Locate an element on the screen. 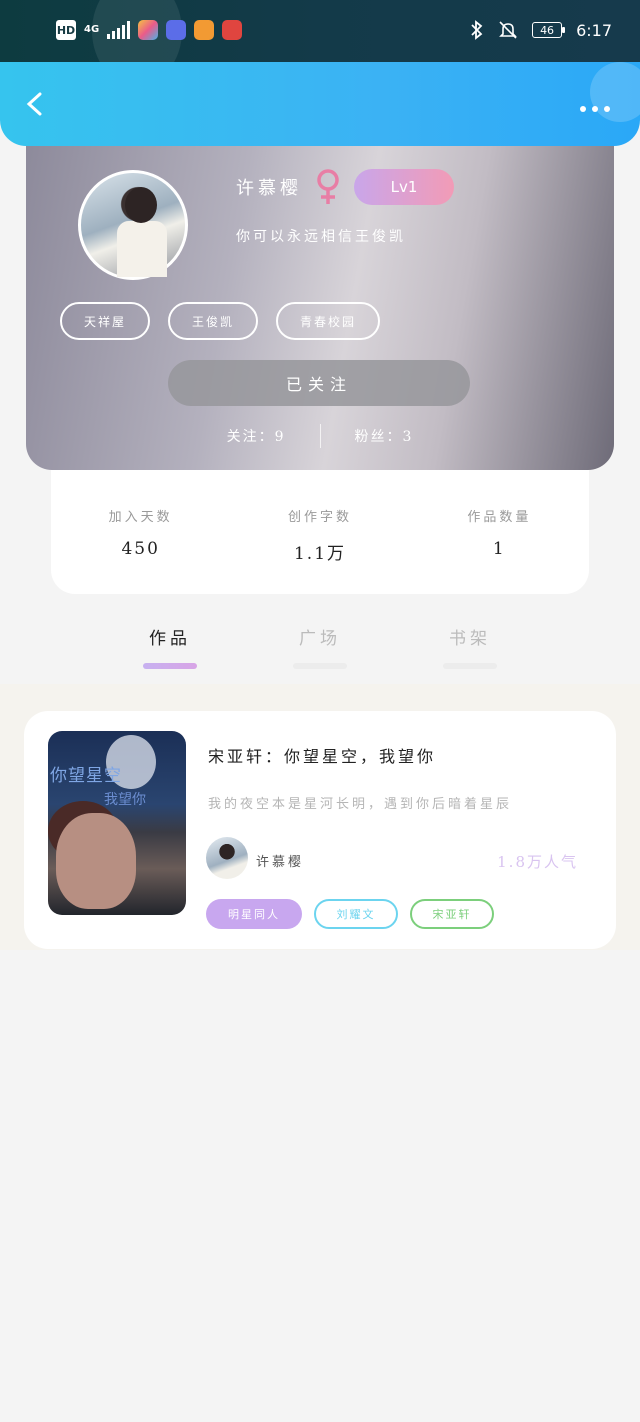 The image size is (640, 1422). work-tags: 明星同人 刘耀文 宋亚轩 is located at coordinates (350, 914).